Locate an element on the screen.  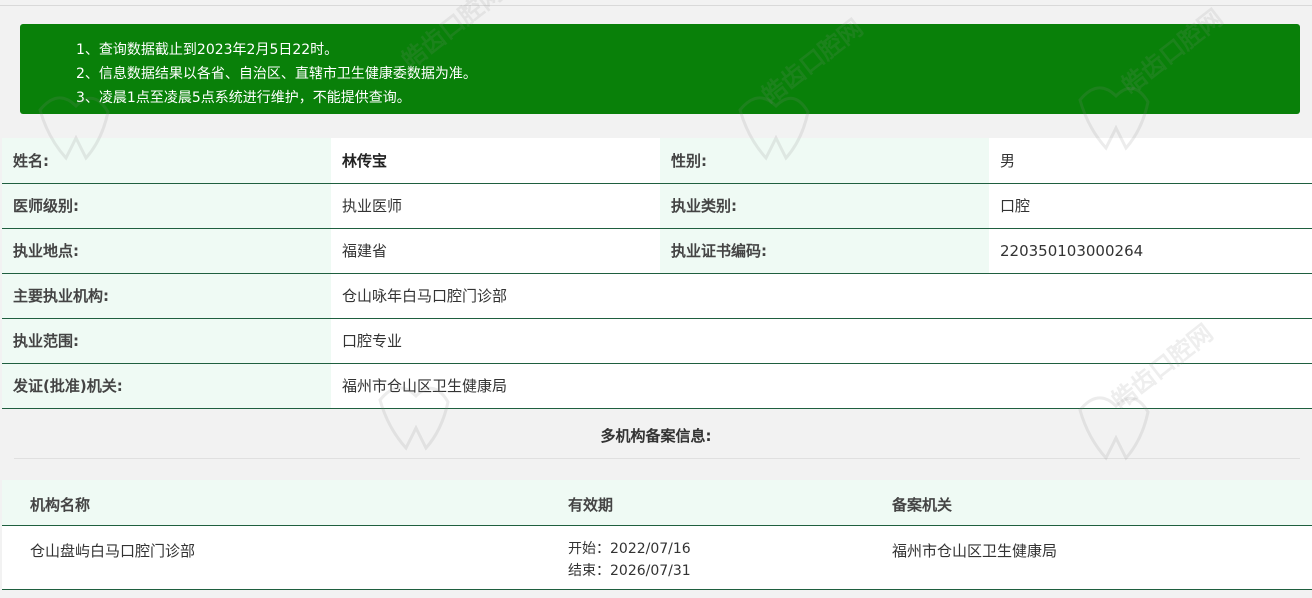
multi-institution-title: 多机构备案信息: is located at coordinates (656, 436).